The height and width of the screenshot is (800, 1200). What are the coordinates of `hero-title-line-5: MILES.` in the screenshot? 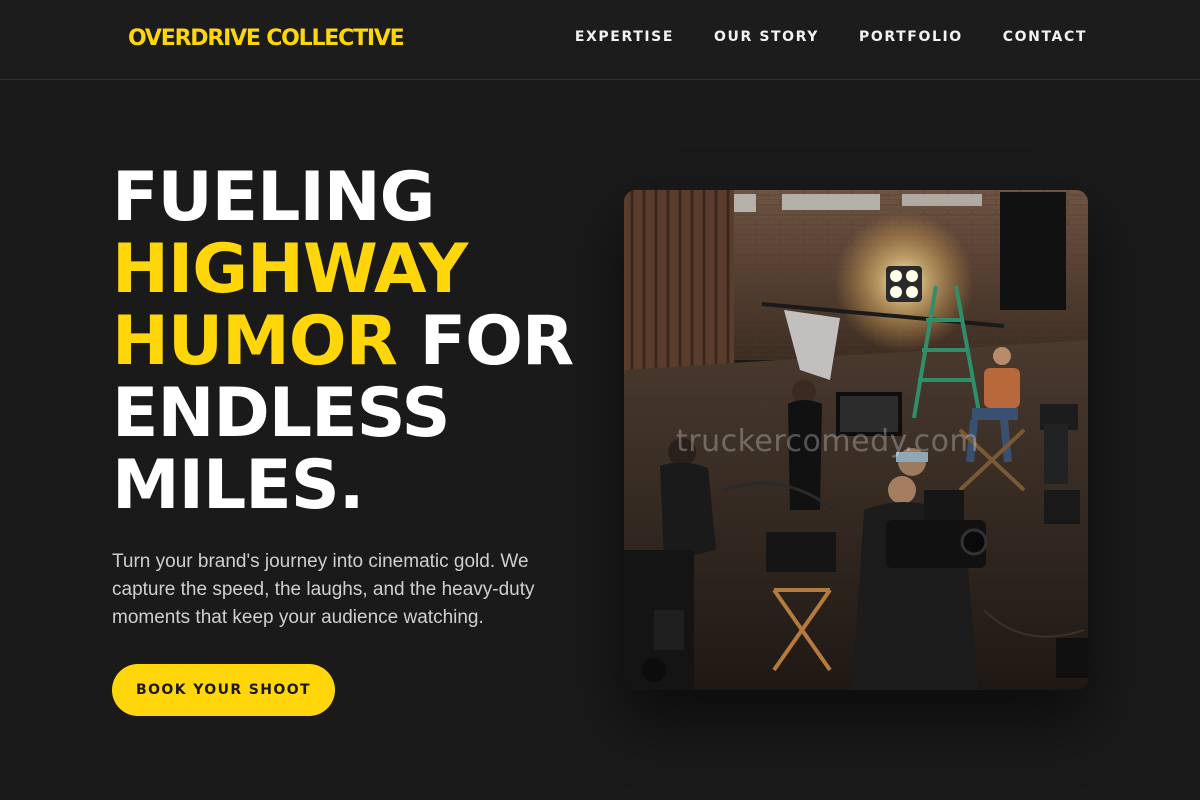 It's located at (238, 485).